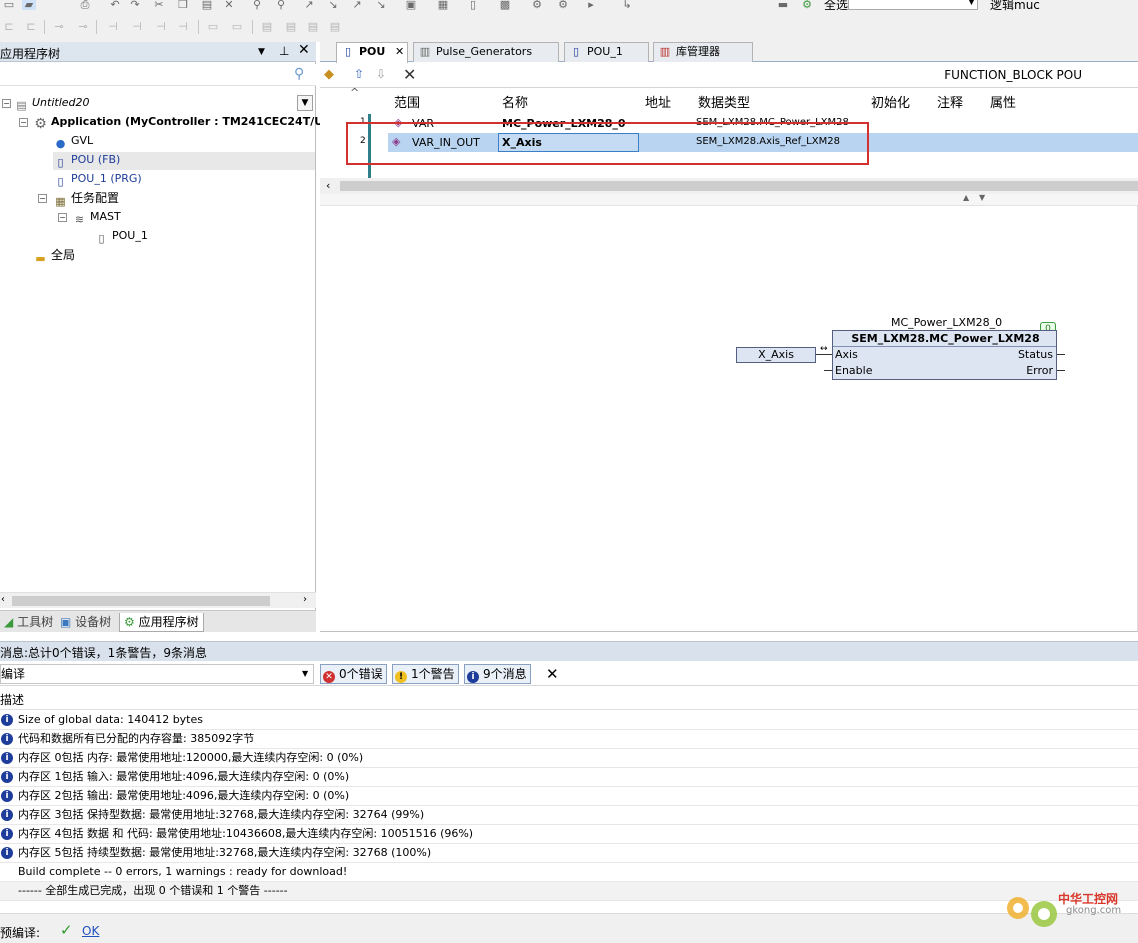  I want to click on scope-combo, so click(913, 5).